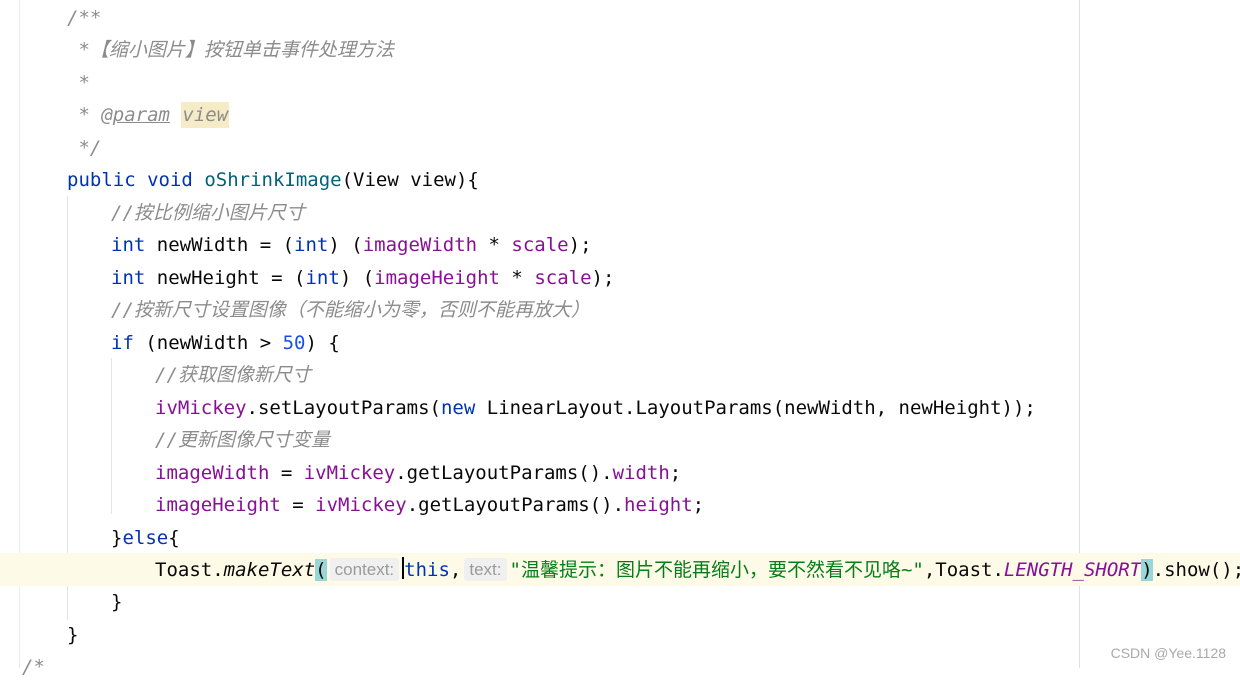  What do you see at coordinates (73, 635) in the screenshot?
I see `closing-brace-method: }` at bounding box center [73, 635].